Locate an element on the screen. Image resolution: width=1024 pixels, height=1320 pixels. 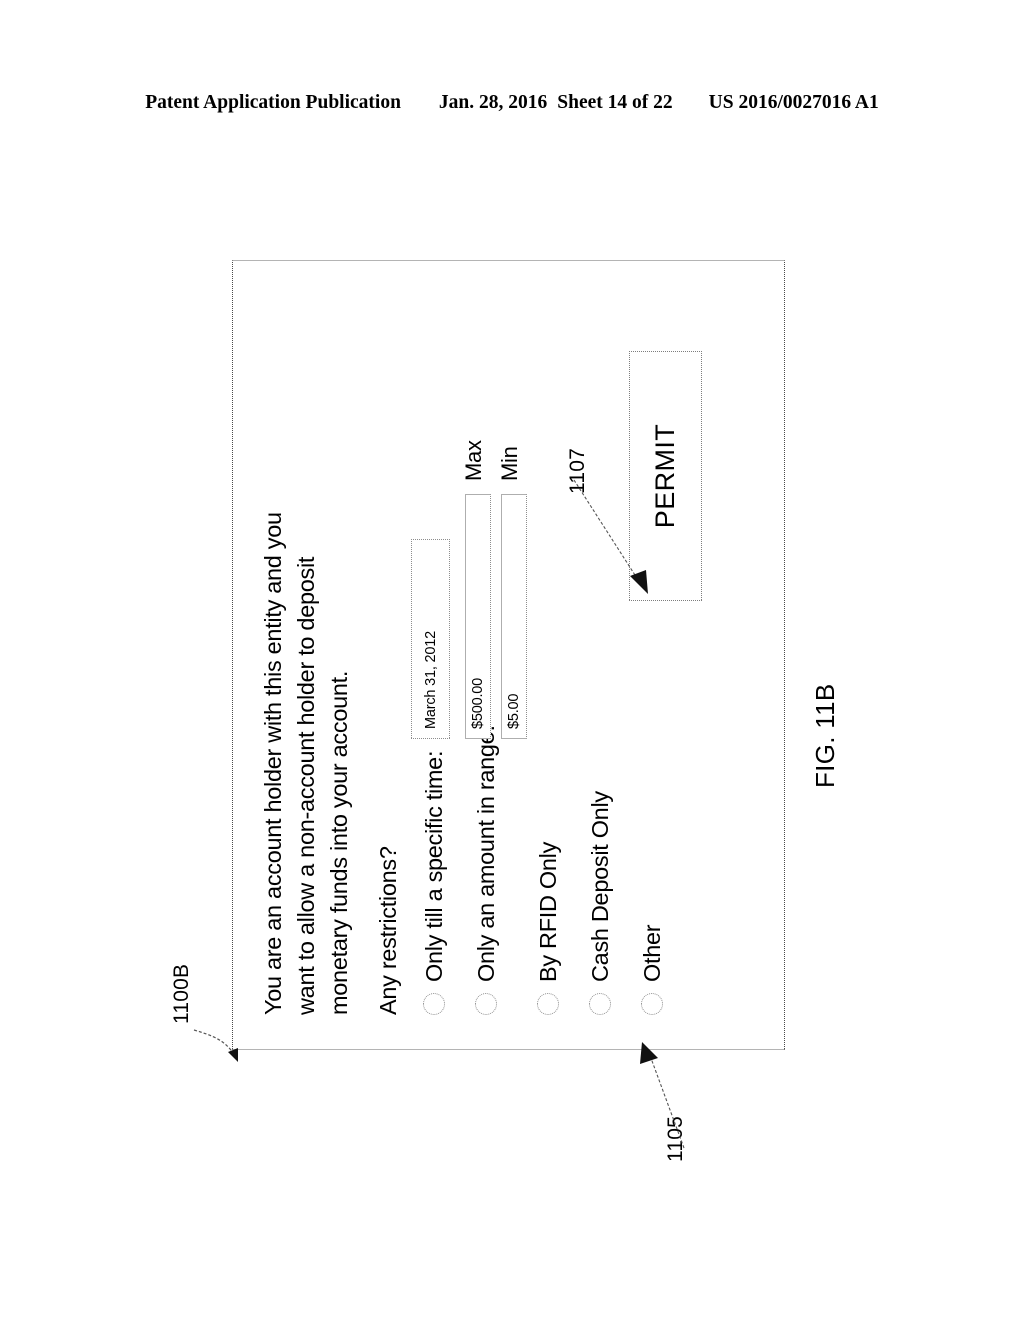
figure-caption: FIG. 11B is located at coordinates (825, 735).